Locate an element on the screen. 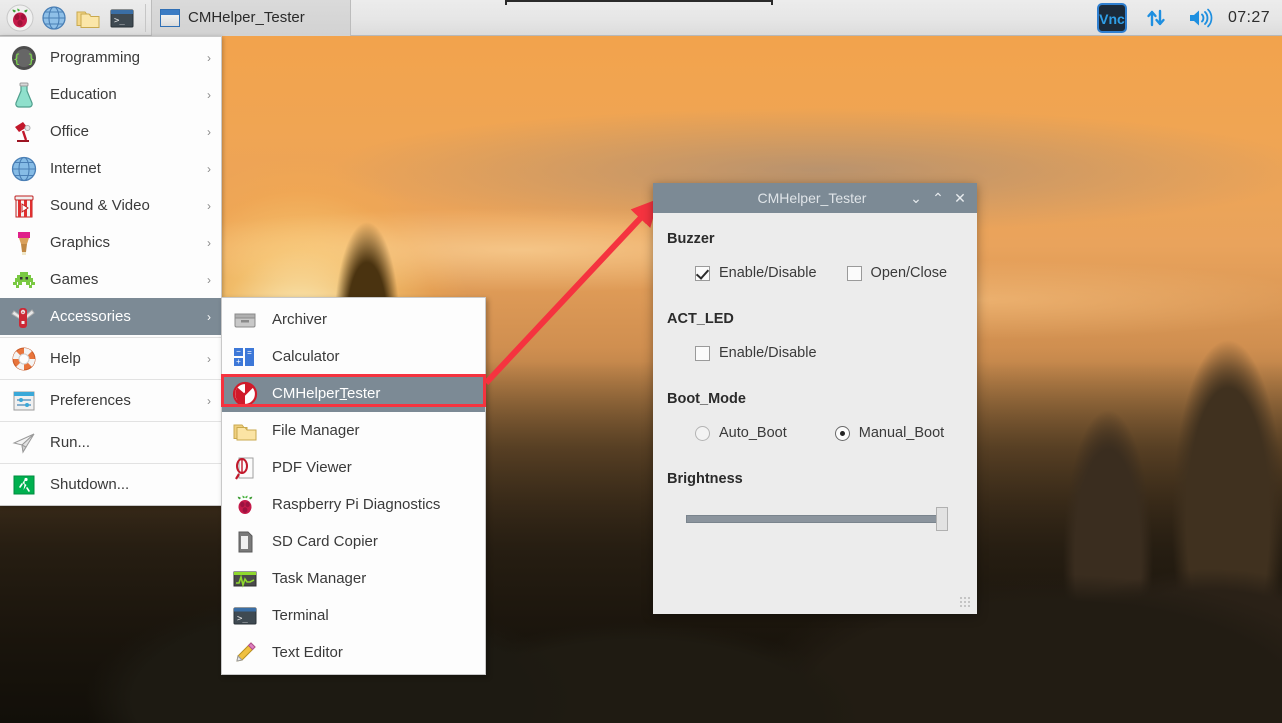 The image size is (1282, 723). menu-item-accessories: + Accessories › is located at coordinates (110, 316).